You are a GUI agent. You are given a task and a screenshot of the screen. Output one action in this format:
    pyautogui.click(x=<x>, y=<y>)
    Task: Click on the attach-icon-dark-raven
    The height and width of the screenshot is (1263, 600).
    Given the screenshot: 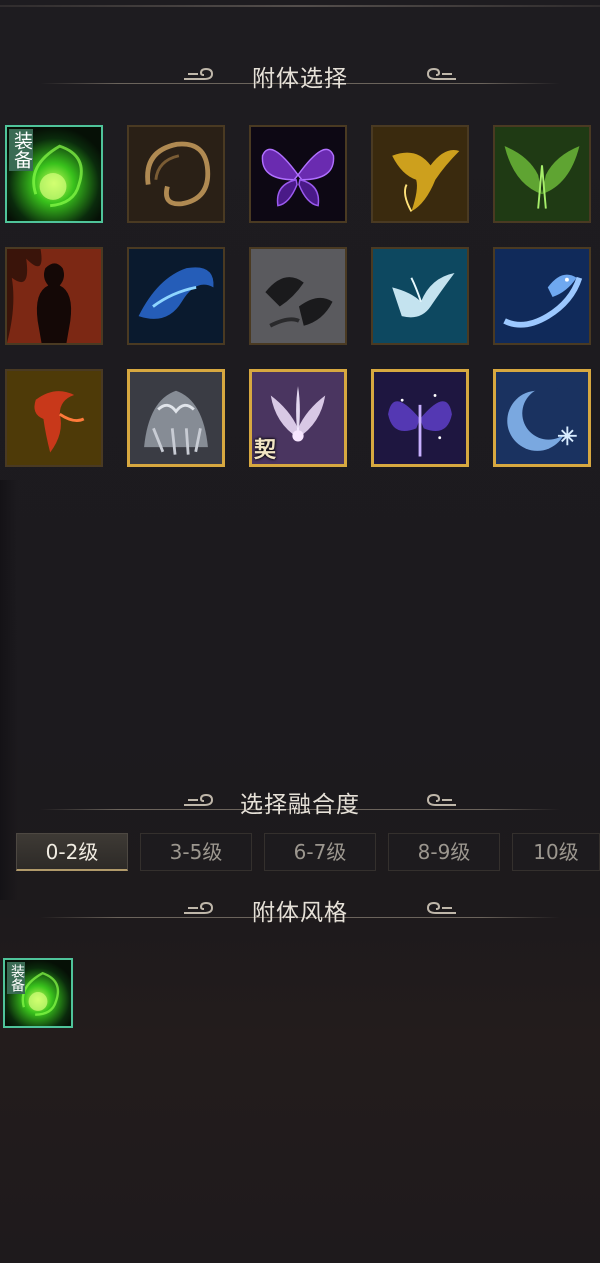 What is the action you would take?
    pyautogui.click(x=298, y=296)
    